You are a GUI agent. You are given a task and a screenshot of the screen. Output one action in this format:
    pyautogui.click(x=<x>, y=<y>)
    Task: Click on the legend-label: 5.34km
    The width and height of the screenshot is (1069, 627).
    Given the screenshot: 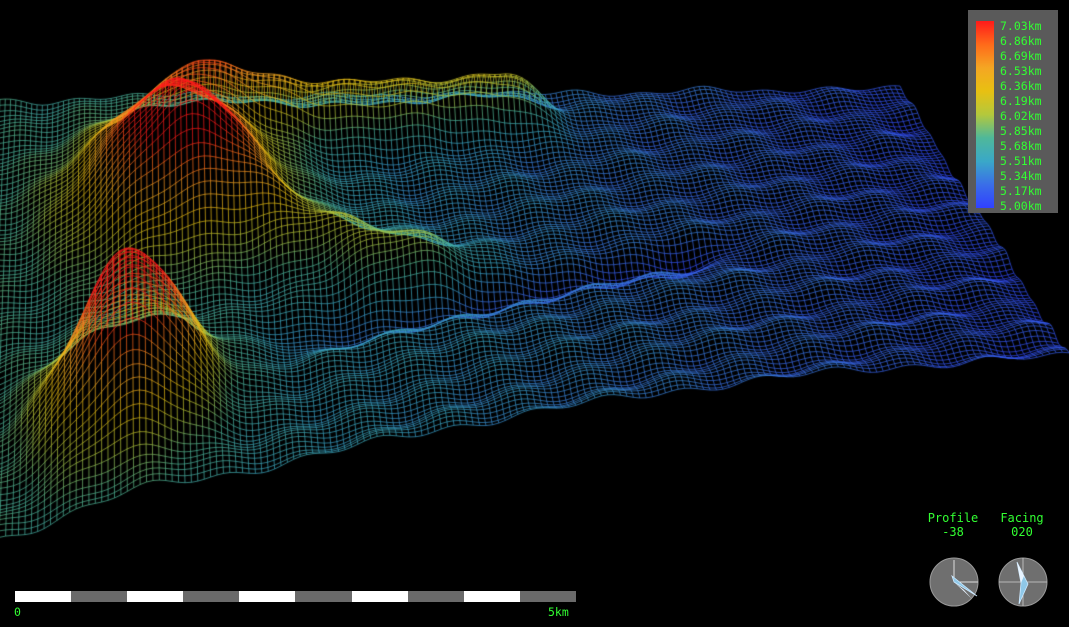 What is the action you would take?
    pyautogui.click(x=1021, y=176)
    